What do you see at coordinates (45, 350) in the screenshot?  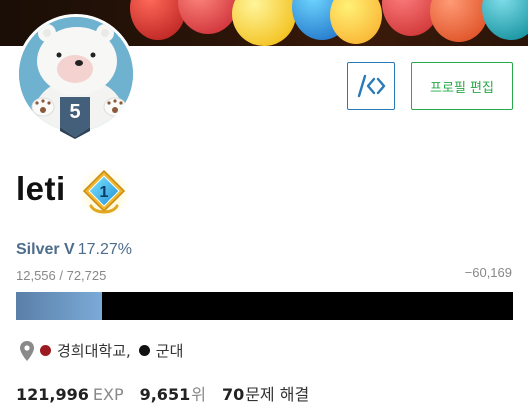 I see `school-color-dot` at bounding box center [45, 350].